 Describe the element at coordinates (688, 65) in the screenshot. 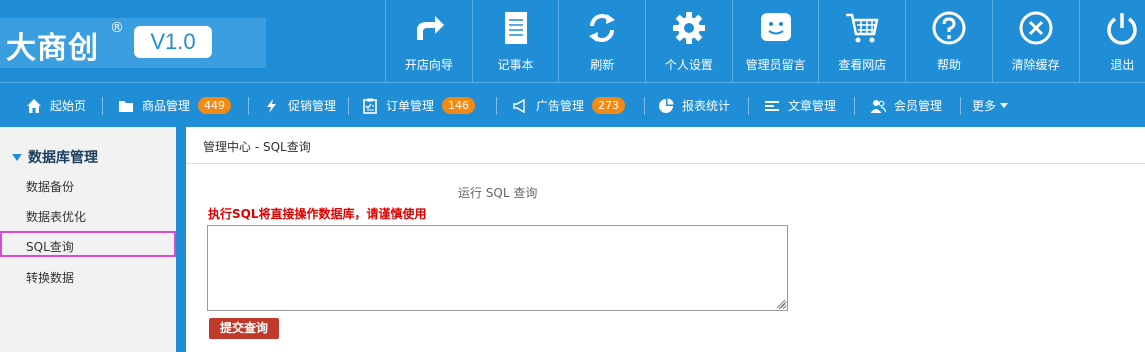

I see `topnav-label: 个人设置` at that location.